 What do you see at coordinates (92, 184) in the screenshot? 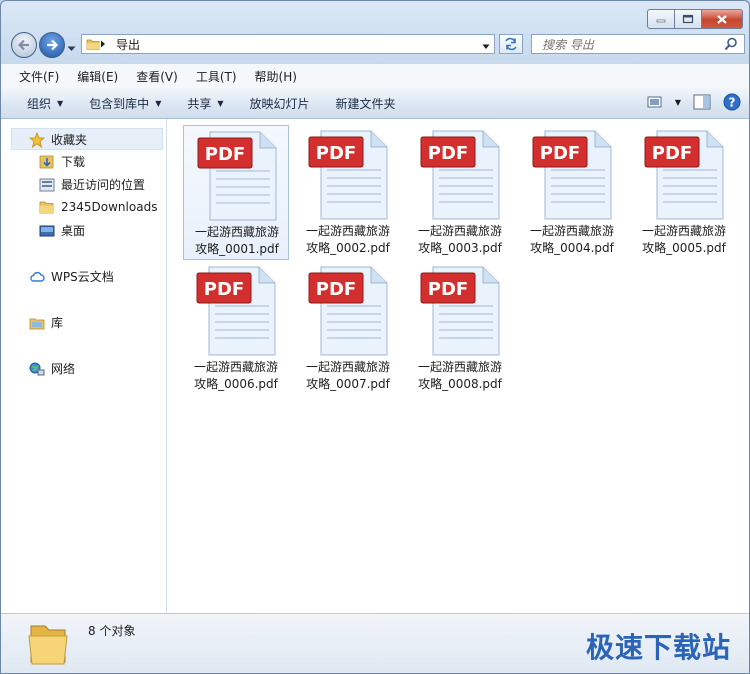
I see `nav-recent-places: 最近访问的位置` at bounding box center [92, 184].